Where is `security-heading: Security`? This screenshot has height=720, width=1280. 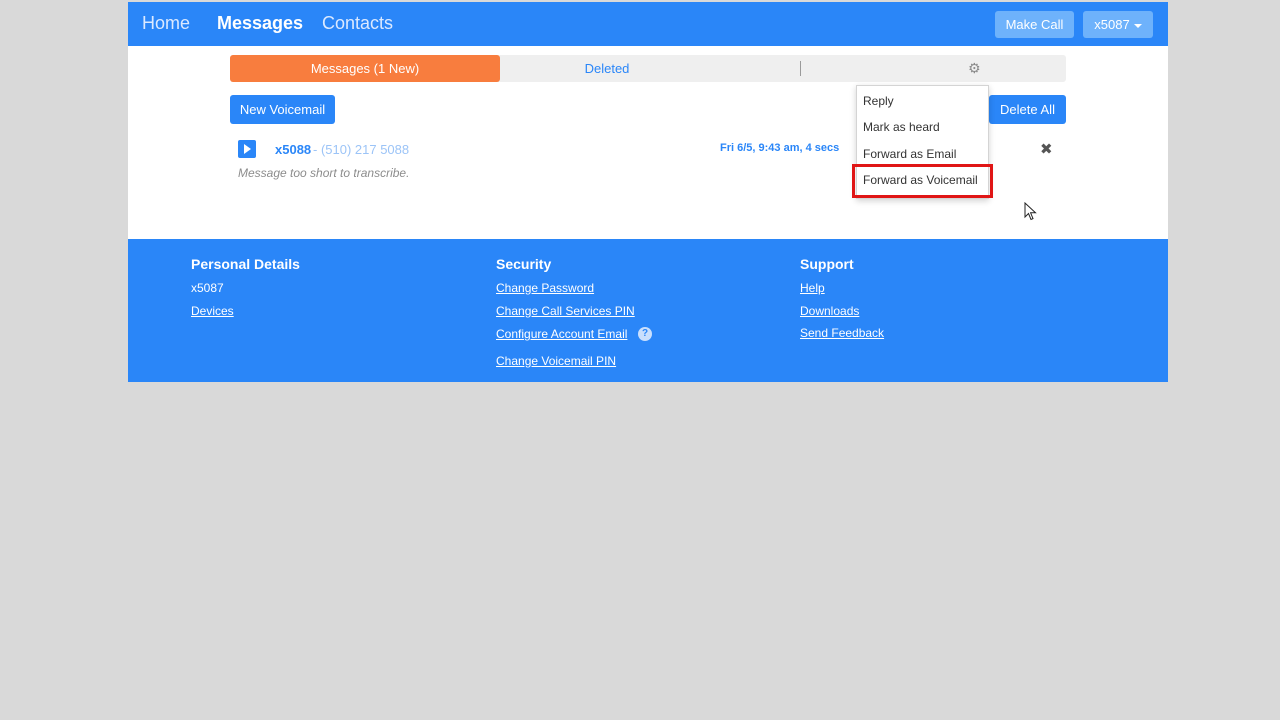 security-heading: Security is located at coordinates (524, 264).